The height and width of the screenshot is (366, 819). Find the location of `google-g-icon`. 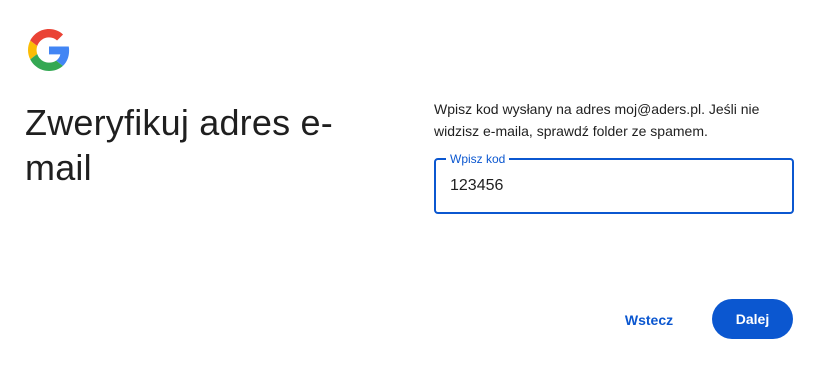

google-g-icon is located at coordinates (49, 50).